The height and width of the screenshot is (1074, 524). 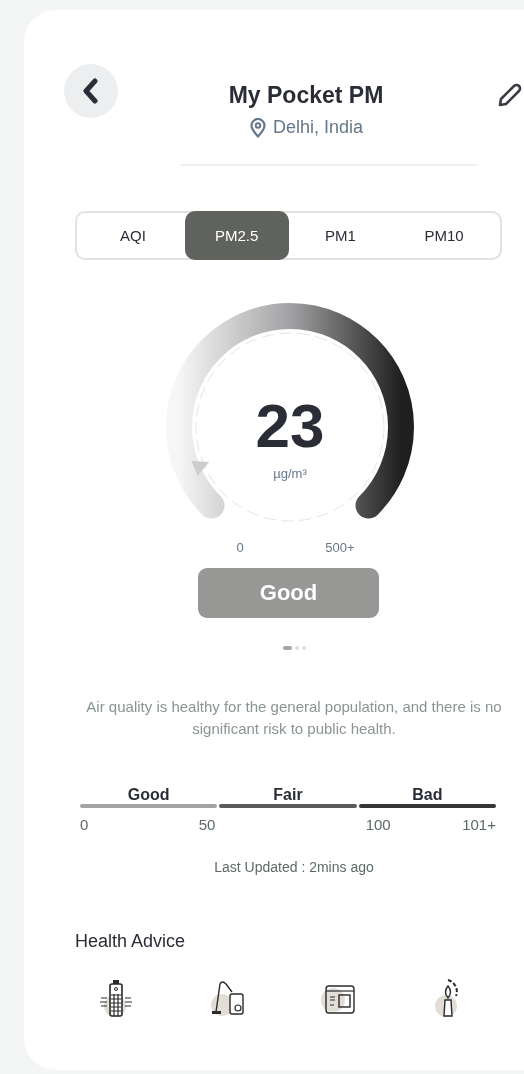 What do you see at coordinates (240, 547) in the screenshot?
I see `gauge-min-label: 0` at bounding box center [240, 547].